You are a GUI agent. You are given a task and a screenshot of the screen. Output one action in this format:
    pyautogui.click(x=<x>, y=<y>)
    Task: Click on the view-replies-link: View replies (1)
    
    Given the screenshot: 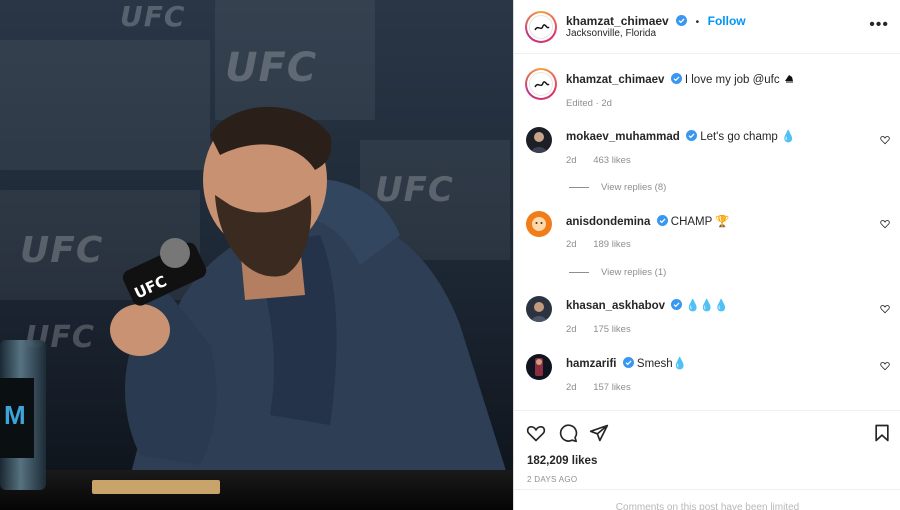 What is the action you would take?
    pyautogui.click(x=617, y=272)
    